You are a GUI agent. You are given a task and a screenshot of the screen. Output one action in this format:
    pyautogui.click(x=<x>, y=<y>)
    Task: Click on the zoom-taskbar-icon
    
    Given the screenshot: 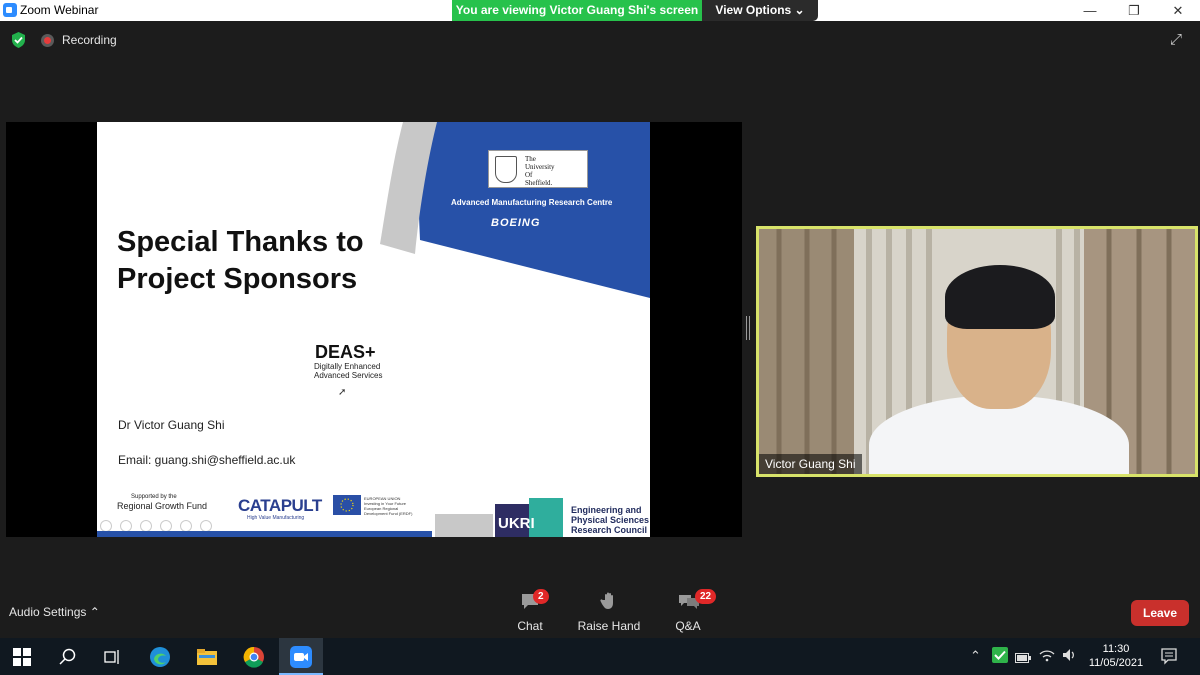 What is the action you would take?
    pyautogui.click(x=301, y=657)
    